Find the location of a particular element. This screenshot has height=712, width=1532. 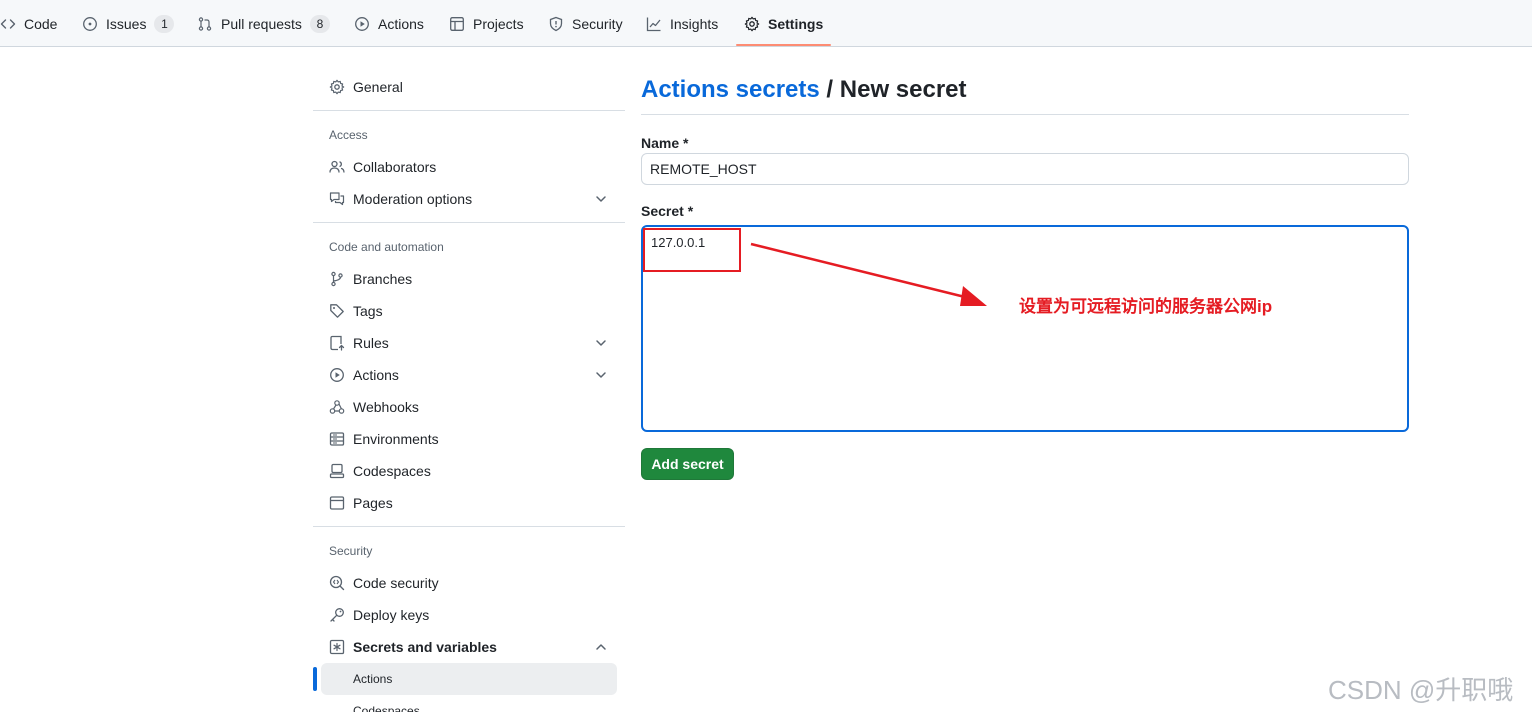

tab-issues-label: Issues is located at coordinates (126, 23).